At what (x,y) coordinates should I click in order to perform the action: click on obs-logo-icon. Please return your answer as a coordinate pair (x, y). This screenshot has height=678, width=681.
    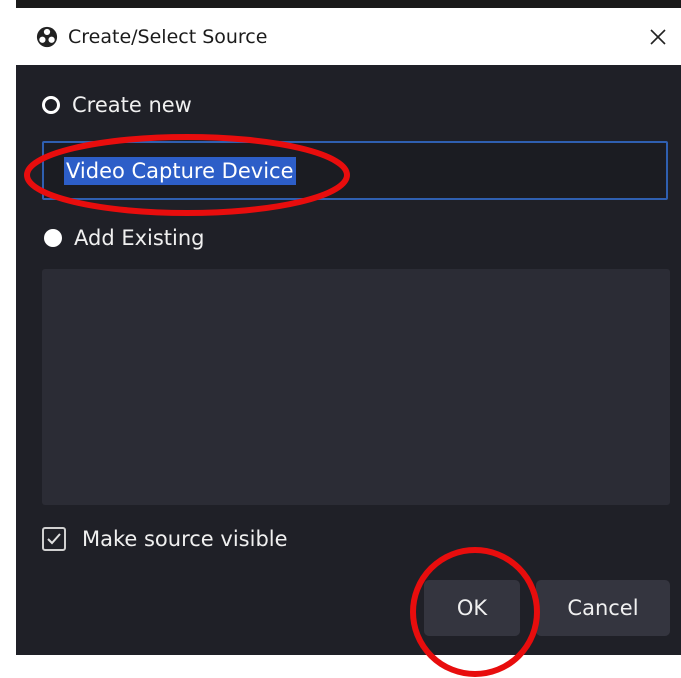
    Looking at the image, I should click on (47, 37).